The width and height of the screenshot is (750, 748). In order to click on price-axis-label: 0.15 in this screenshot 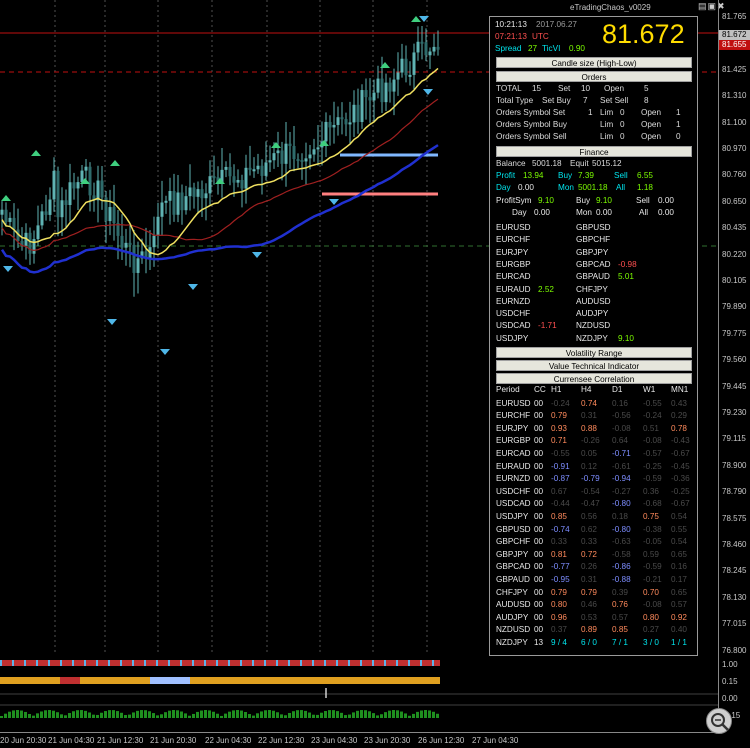, I will do `click(730, 681)`.